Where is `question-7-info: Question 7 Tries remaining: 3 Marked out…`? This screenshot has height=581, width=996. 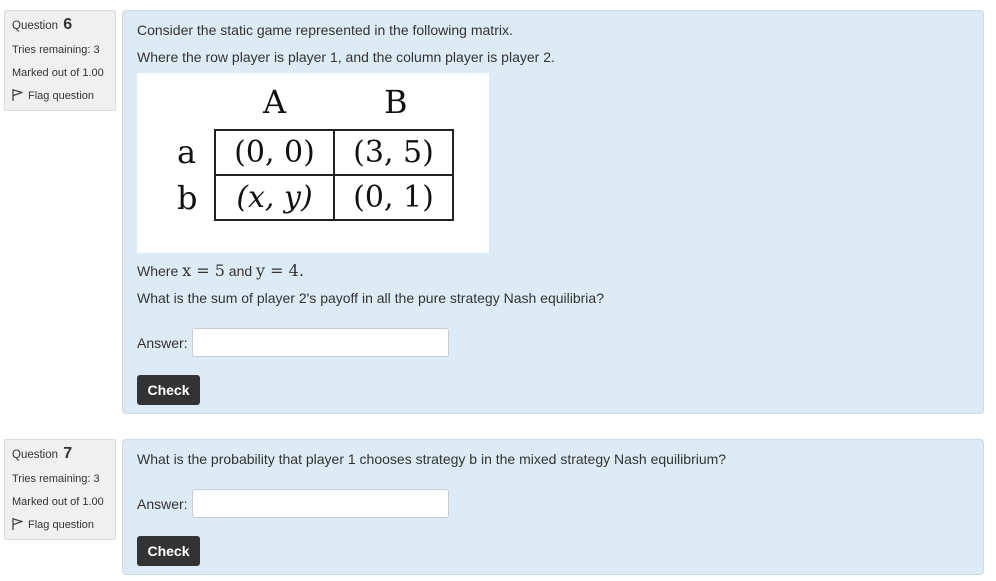 question-7-info: Question 7 Tries remaining: 3 Marked out… is located at coordinates (60, 489).